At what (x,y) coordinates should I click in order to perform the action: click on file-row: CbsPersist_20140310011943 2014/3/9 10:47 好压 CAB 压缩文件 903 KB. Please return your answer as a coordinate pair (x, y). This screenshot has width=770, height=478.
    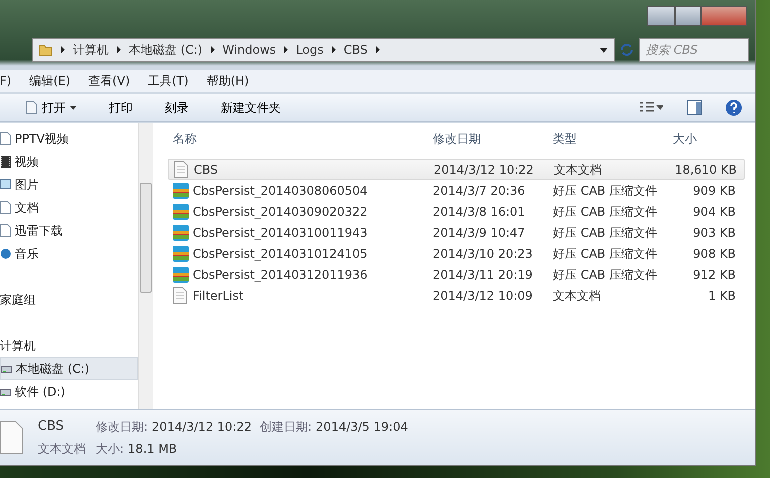
    Looking at the image, I should click on (456, 232).